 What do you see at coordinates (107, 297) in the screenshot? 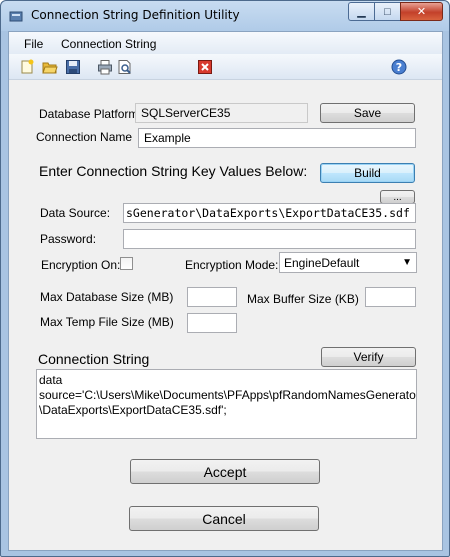
I see `max-db-size-label: Max Database Size (MB)` at bounding box center [107, 297].